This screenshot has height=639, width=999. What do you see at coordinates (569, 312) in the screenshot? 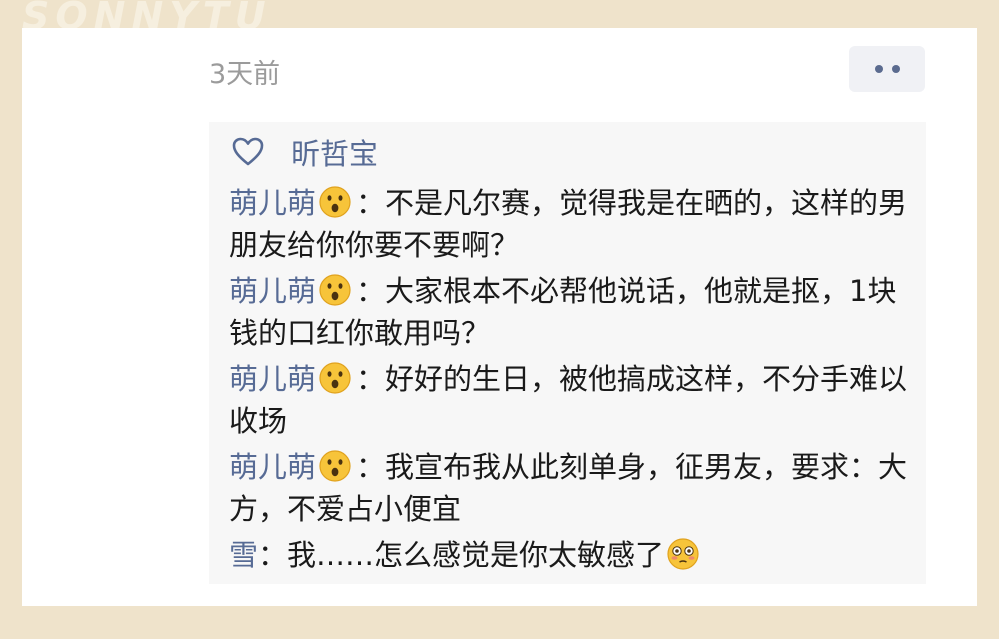
I see `comment-item: 萌儿萌 ：大家根本不必帮他说话，他就是抠，1块钱的口红你敢用吗？` at bounding box center [569, 312].